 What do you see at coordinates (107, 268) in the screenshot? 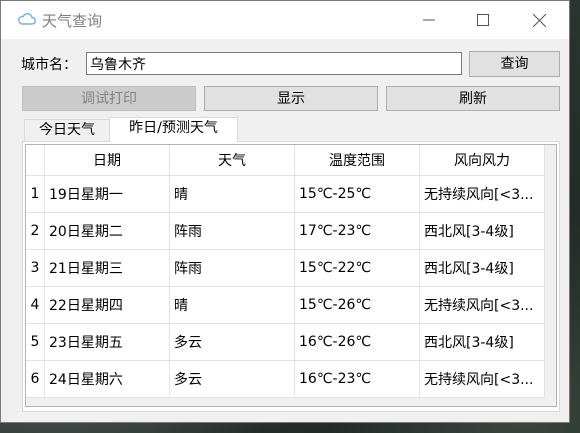
I see `cell-date: 21日星期三` at bounding box center [107, 268].